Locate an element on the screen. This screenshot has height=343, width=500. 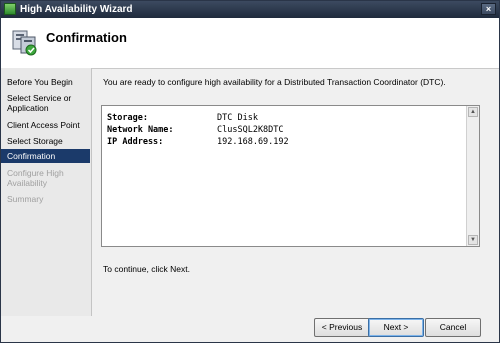
summary-scrollbar: ▲ ▼ is located at coordinates (472, 176).